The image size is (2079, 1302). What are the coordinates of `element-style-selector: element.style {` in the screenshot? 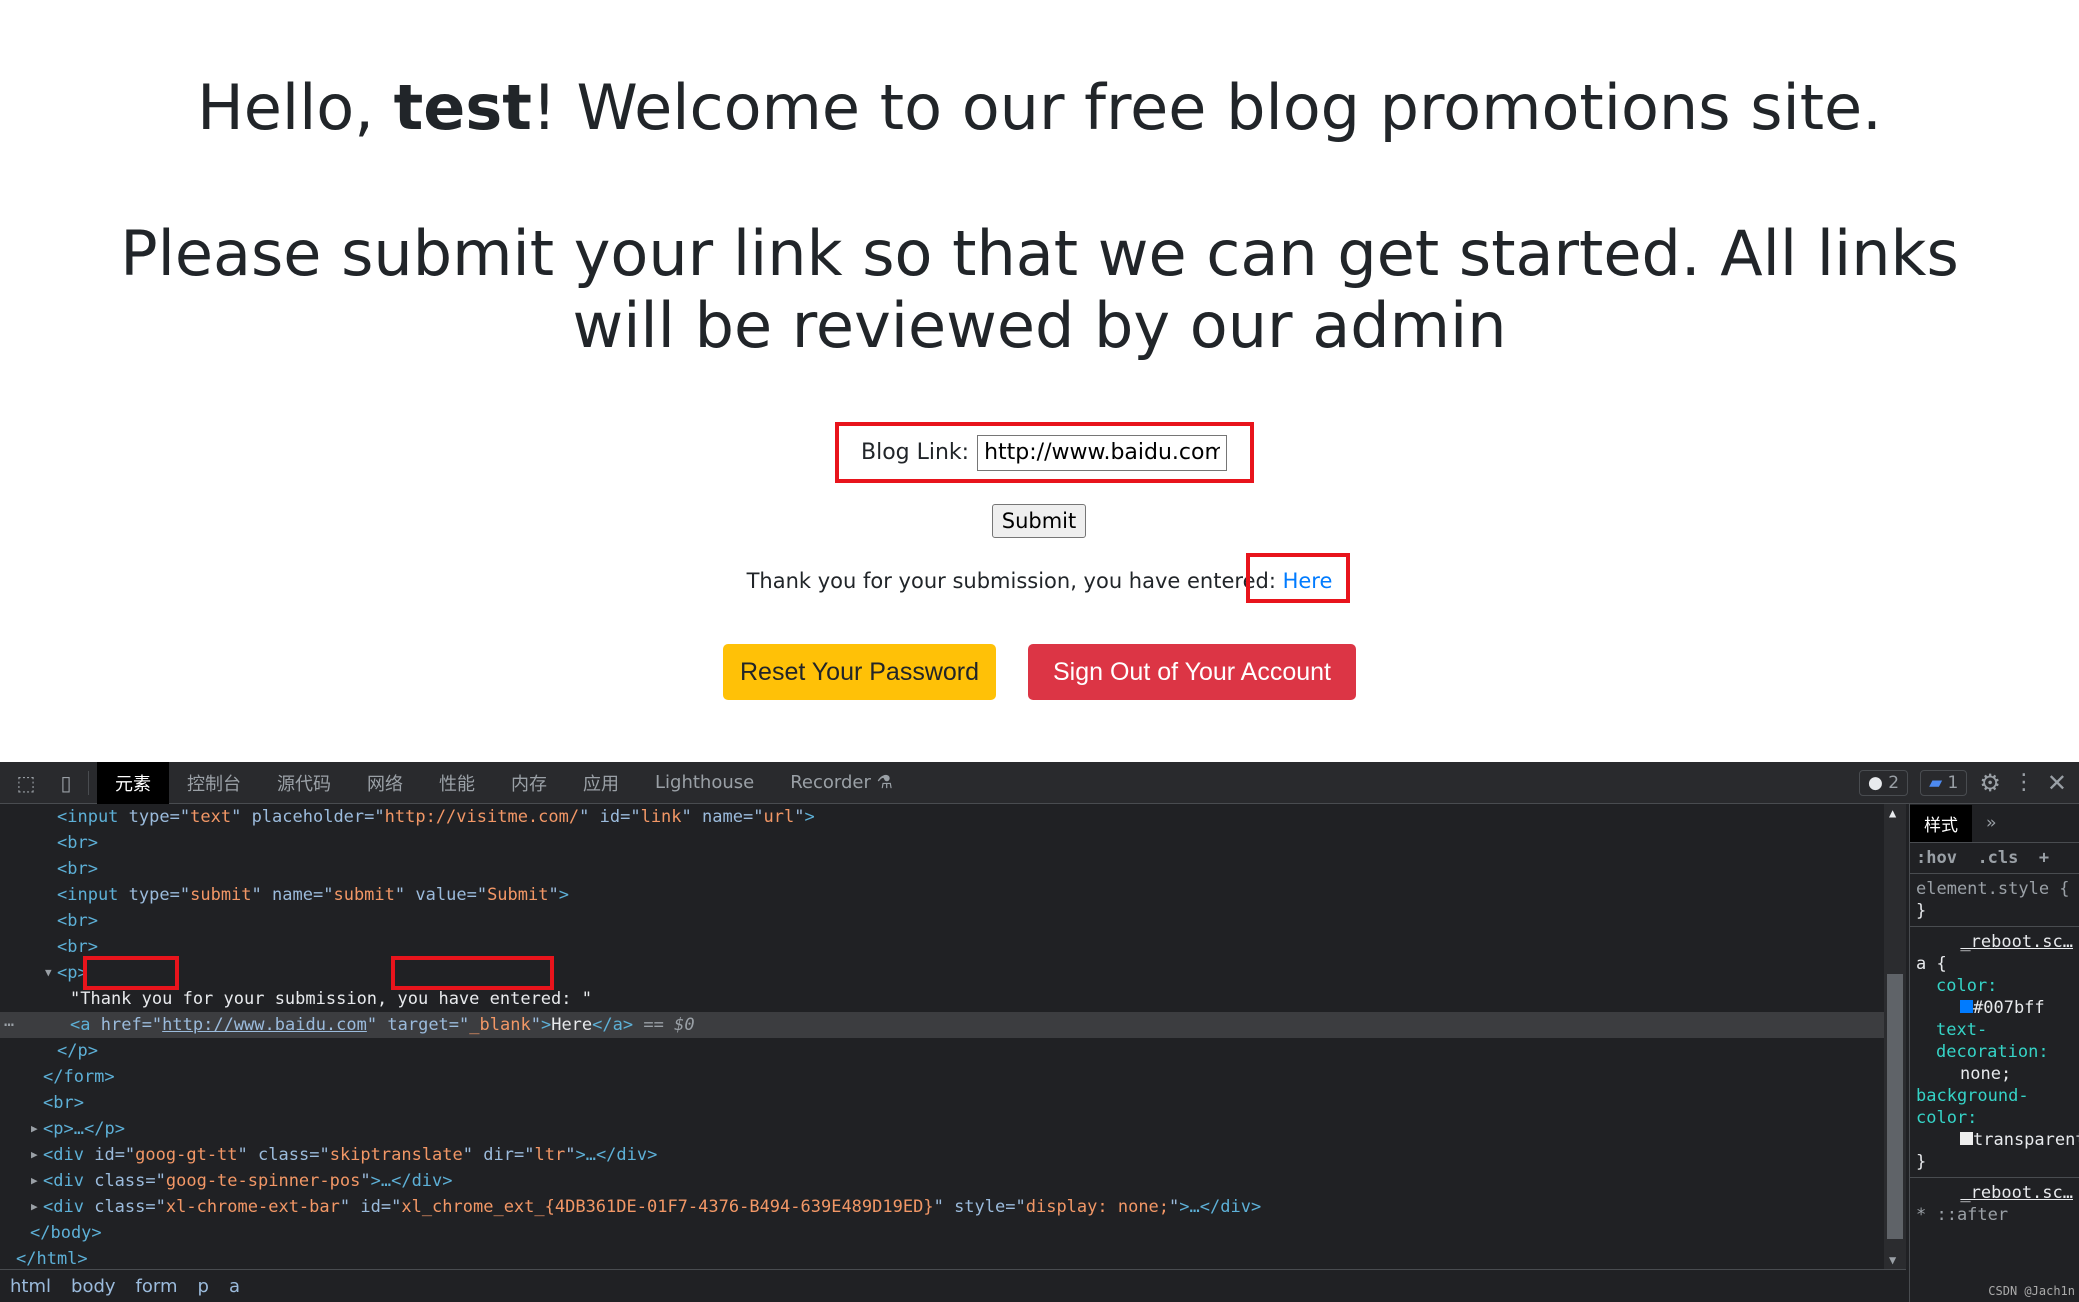 It's located at (1993, 889).